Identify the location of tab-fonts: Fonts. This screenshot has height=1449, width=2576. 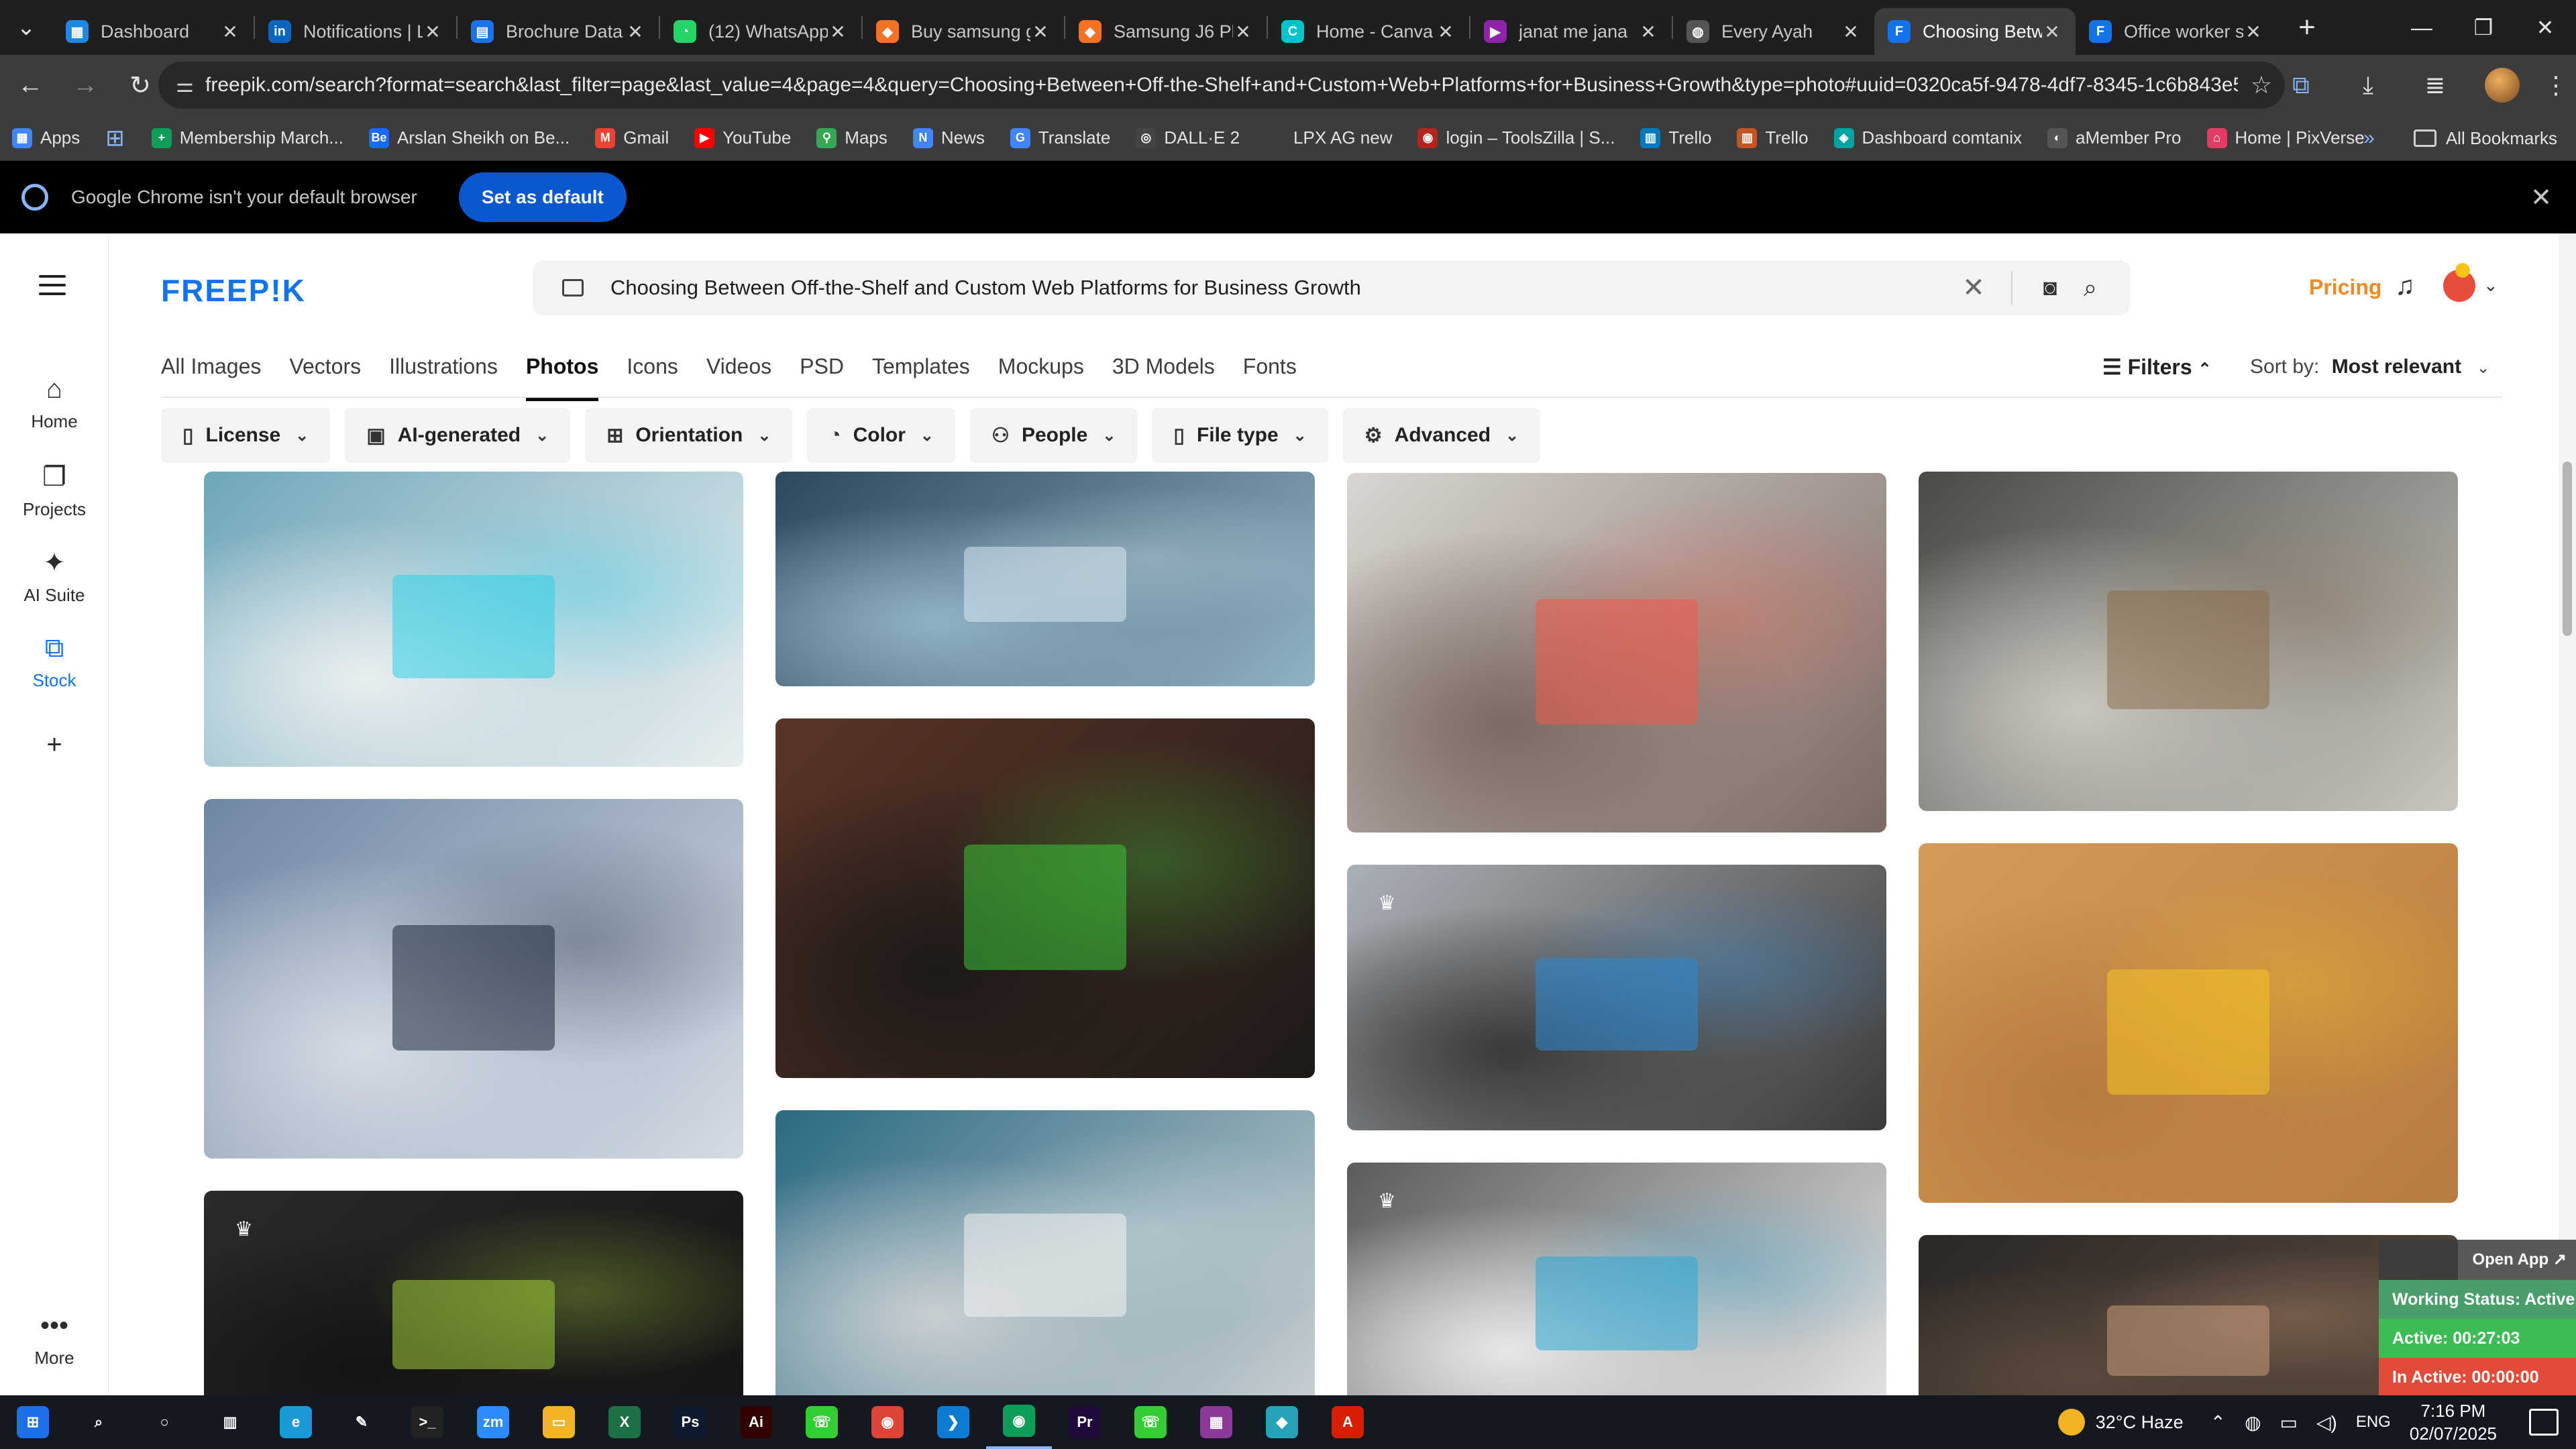
(1270, 374).